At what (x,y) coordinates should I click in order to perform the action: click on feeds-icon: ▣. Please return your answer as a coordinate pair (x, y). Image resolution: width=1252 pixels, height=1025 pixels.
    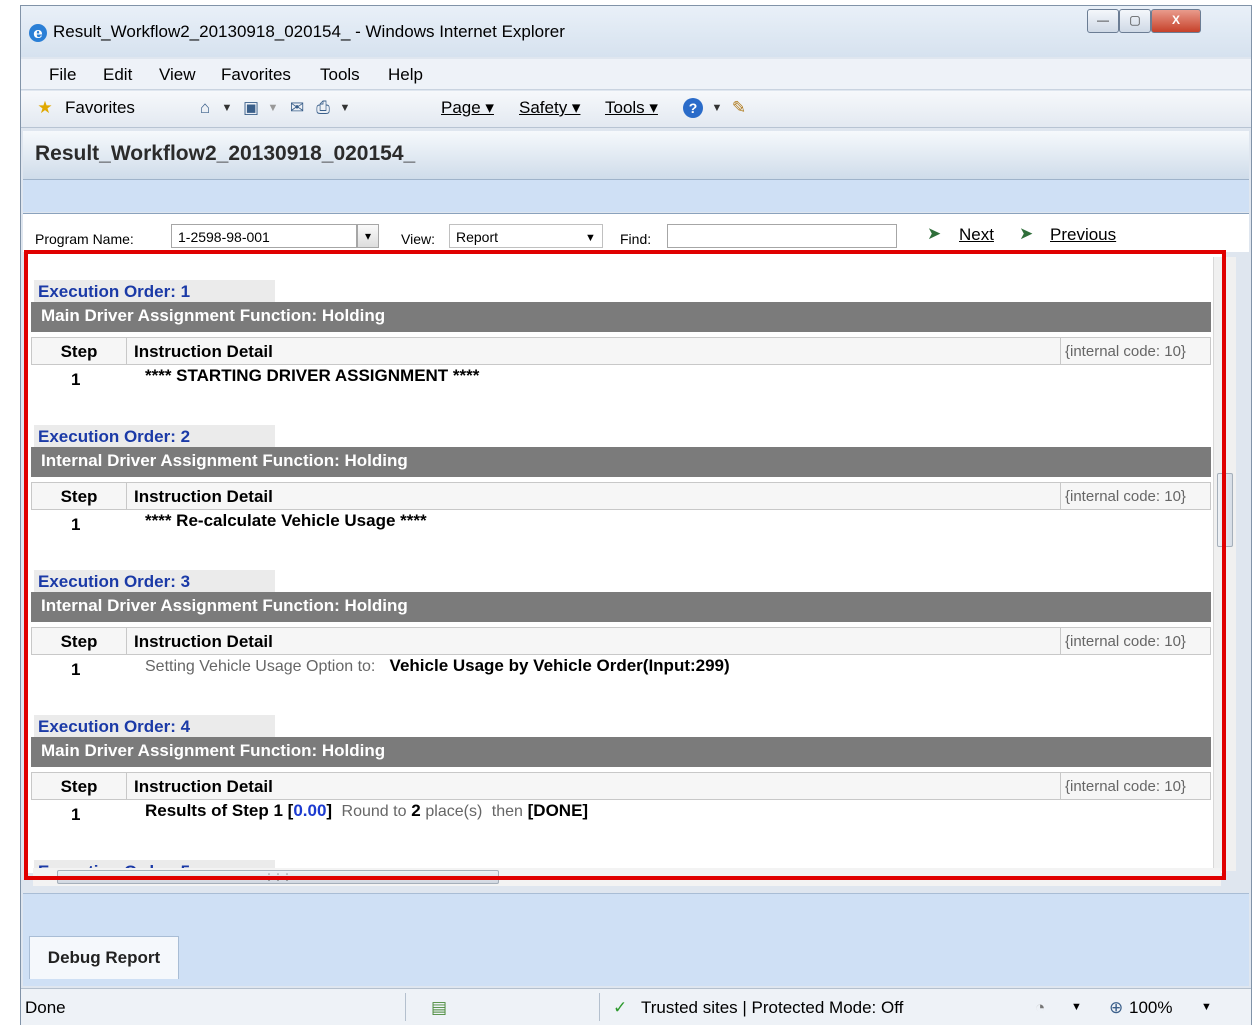
    Looking at the image, I should click on (251, 108).